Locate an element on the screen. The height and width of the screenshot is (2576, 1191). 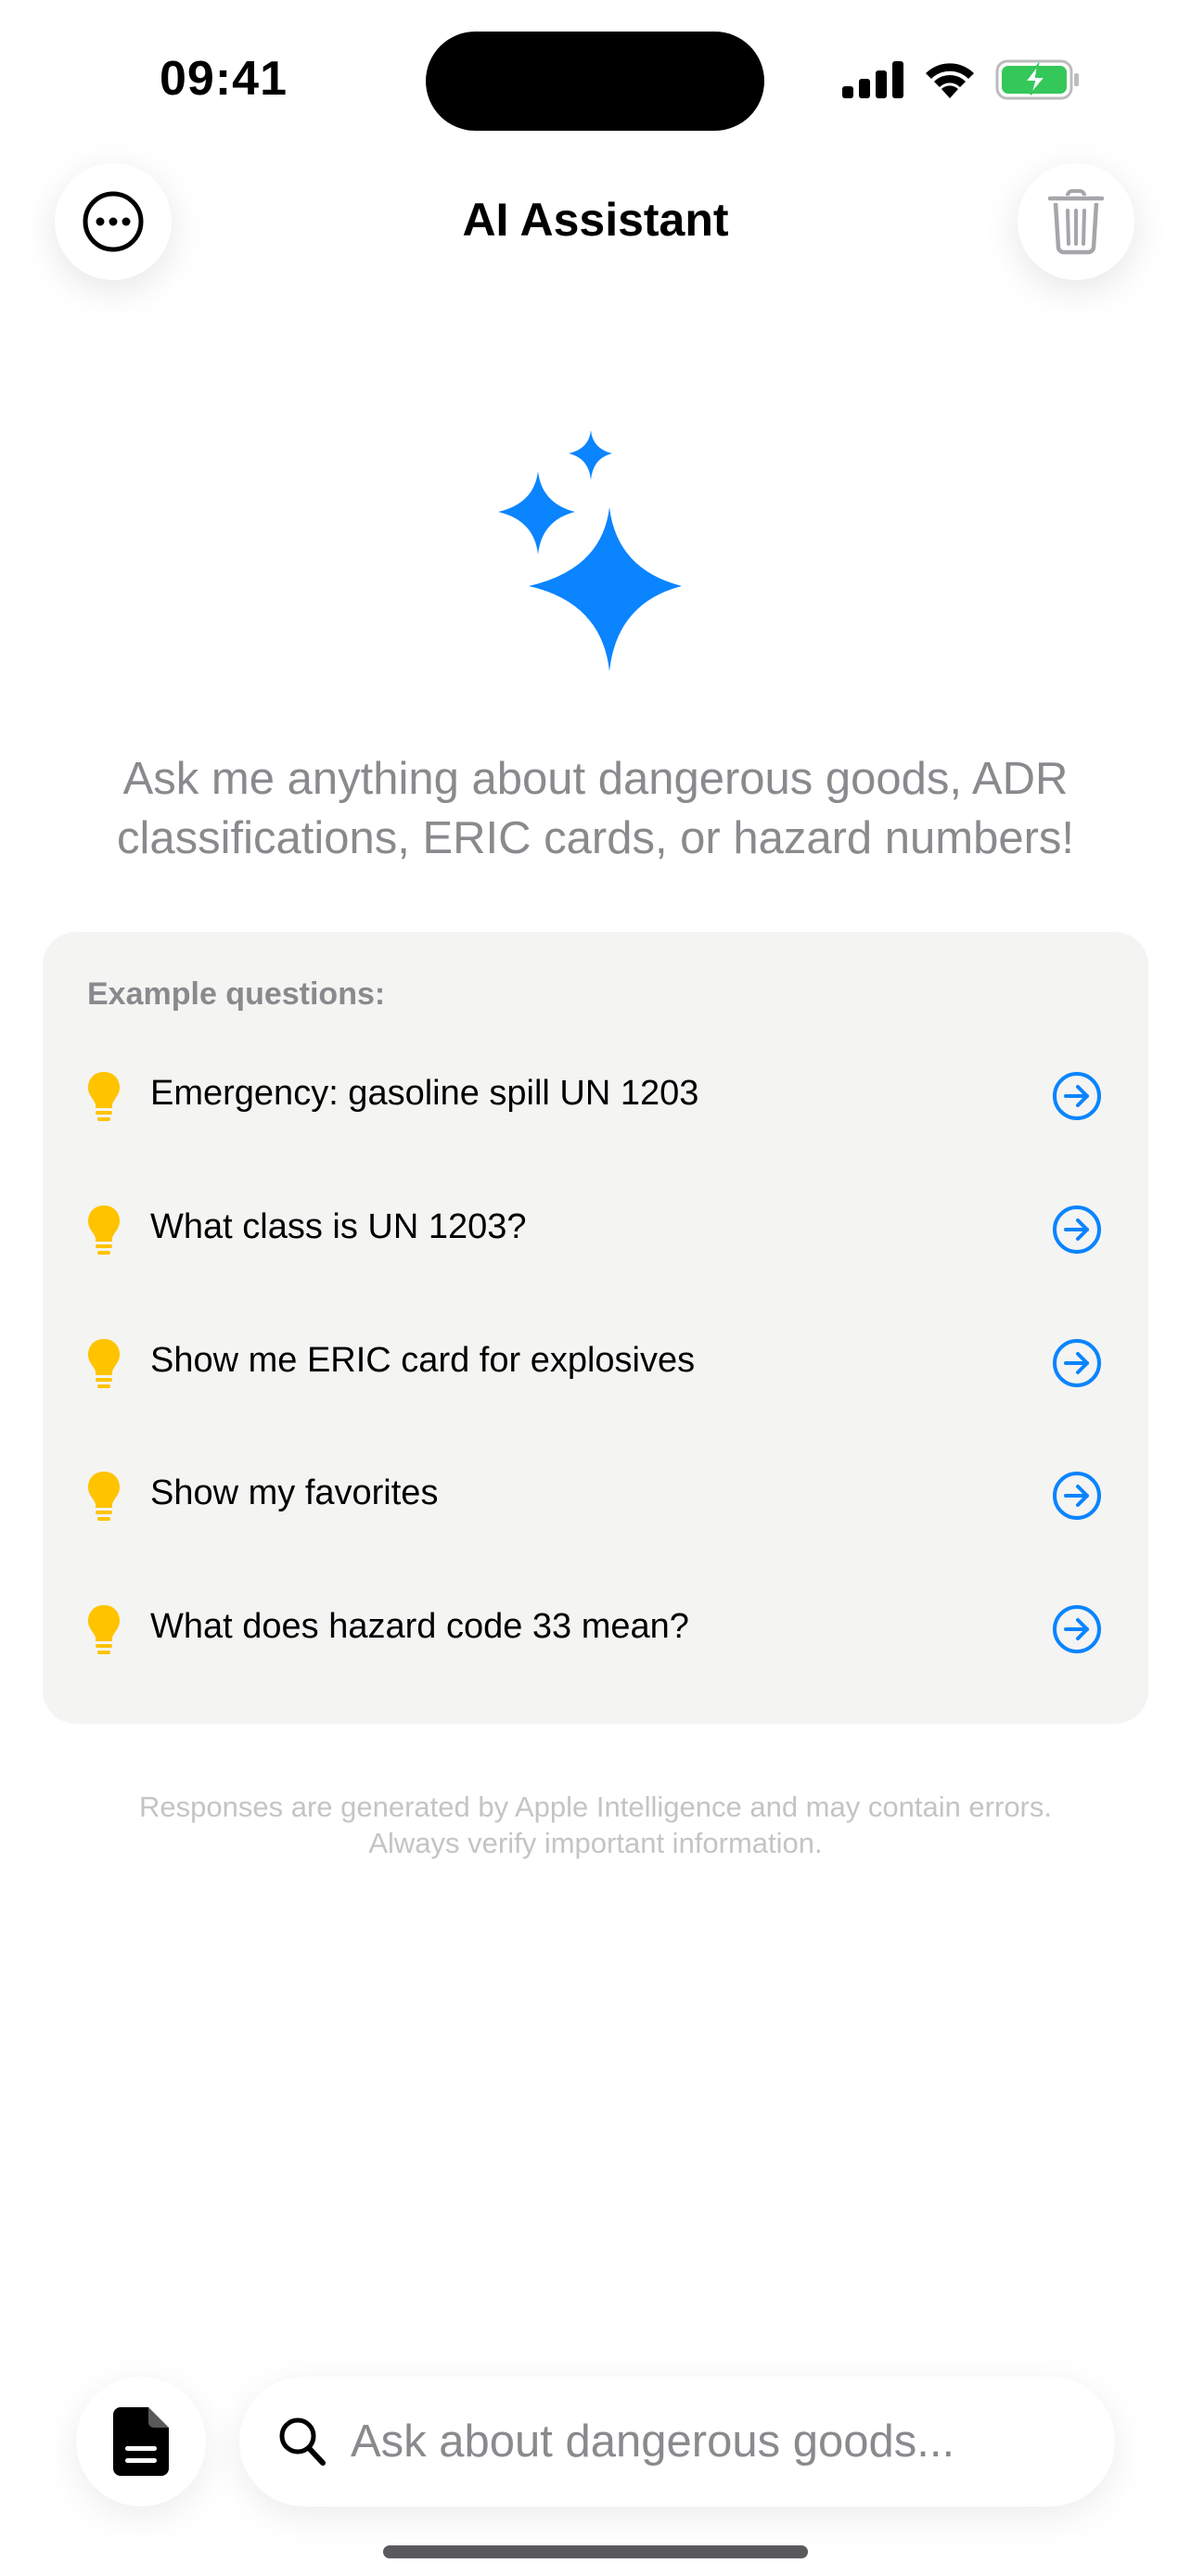
example-question-row: Emergency: gasoline spill UN 1203 is located at coordinates (595, 1096).